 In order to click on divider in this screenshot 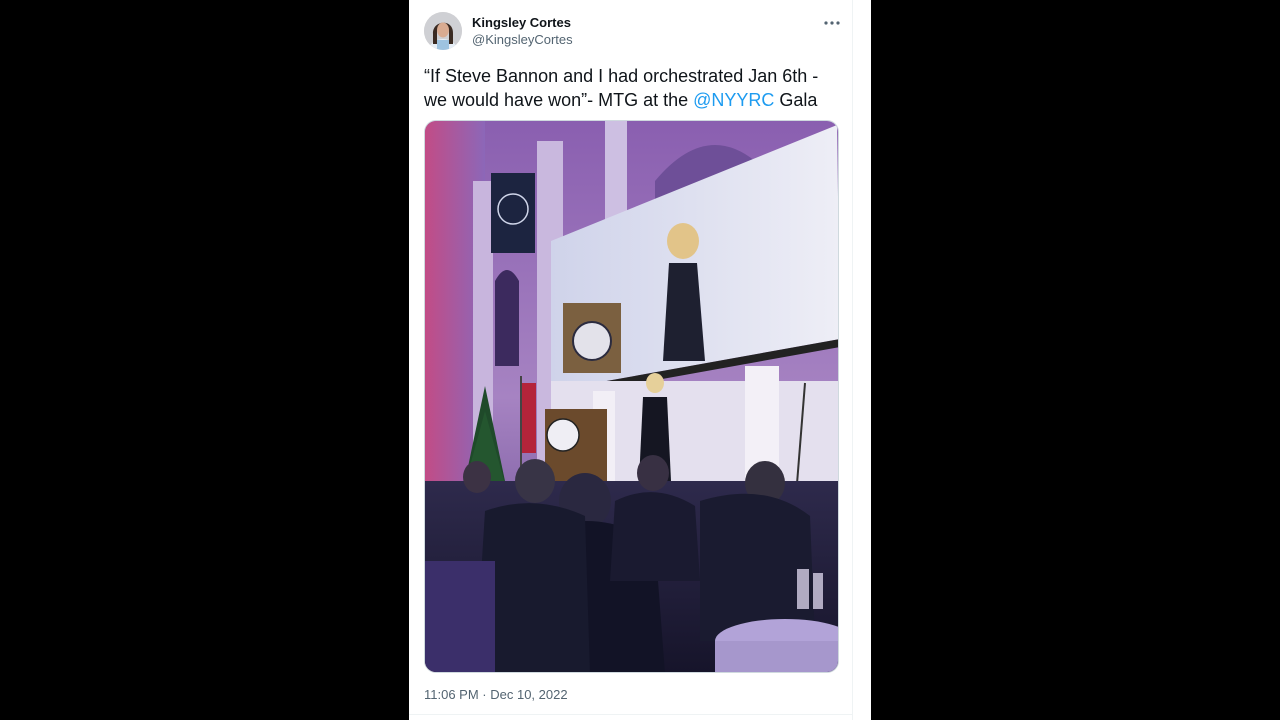, I will do `click(630, 714)`.